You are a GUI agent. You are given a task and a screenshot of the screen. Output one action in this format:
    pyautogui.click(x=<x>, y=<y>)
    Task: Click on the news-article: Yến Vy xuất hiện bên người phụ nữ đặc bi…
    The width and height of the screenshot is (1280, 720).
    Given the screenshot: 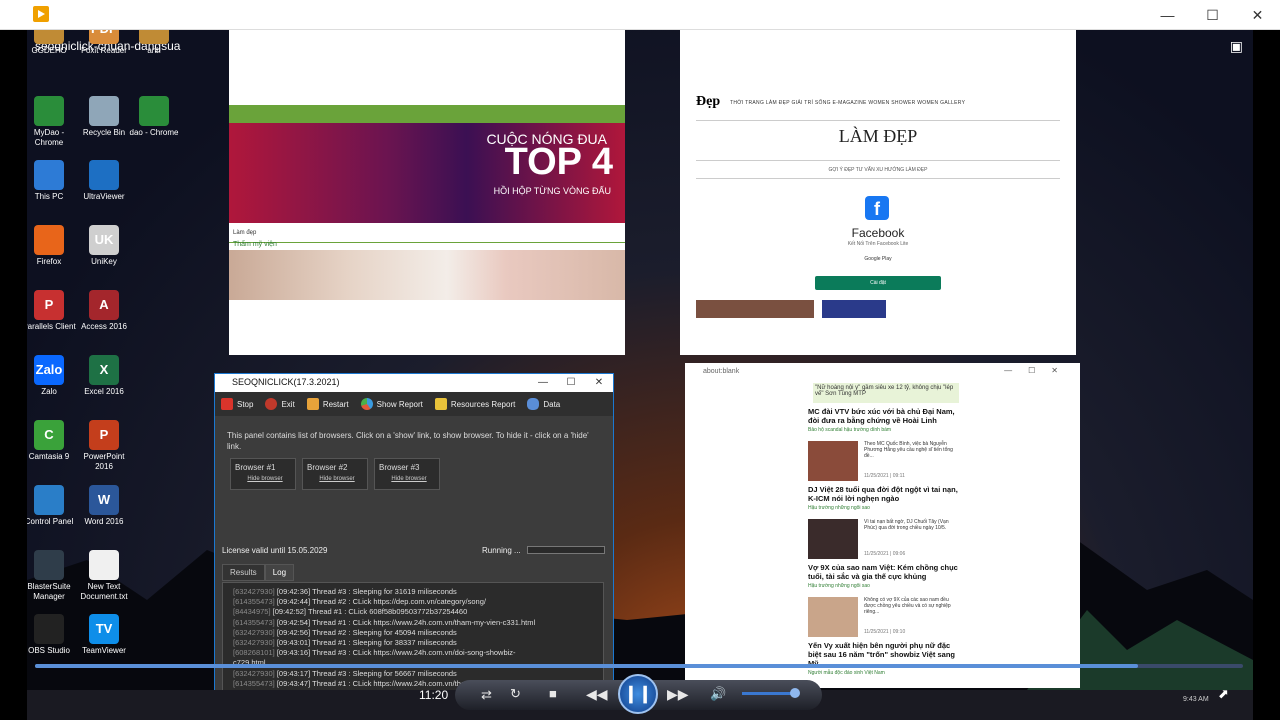 What is the action you would take?
    pyautogui.click(x=883, y=658)
    